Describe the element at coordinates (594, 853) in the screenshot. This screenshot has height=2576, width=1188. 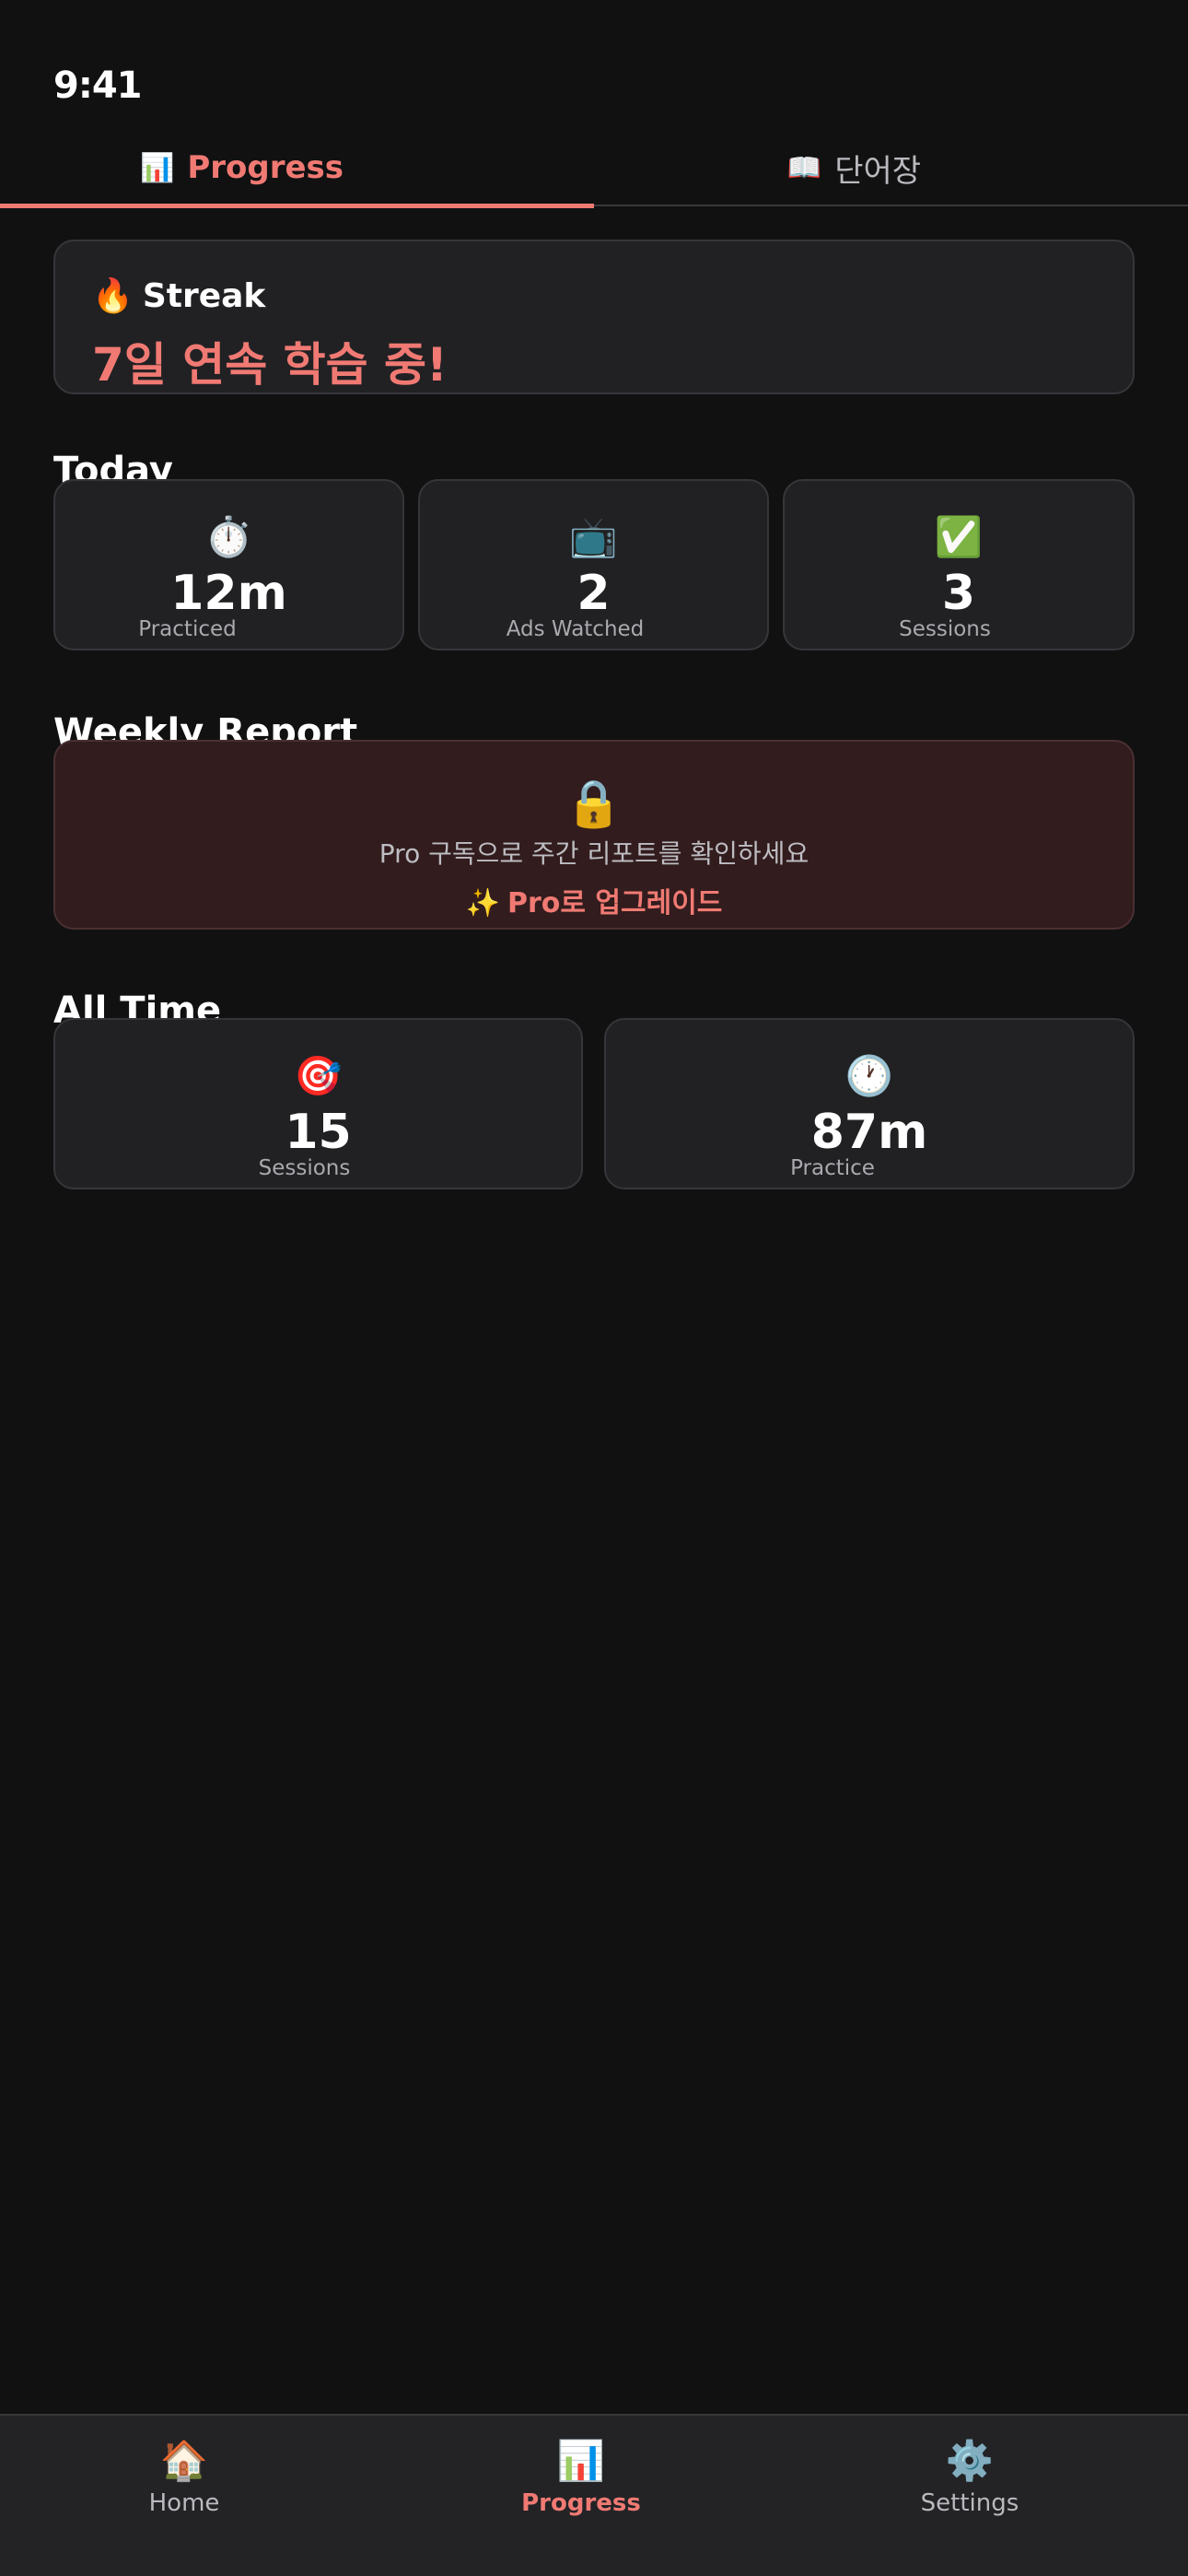
I see `weekly-report-message: Pro 구독으로 주간 리포트를 확인하세요` at that location.